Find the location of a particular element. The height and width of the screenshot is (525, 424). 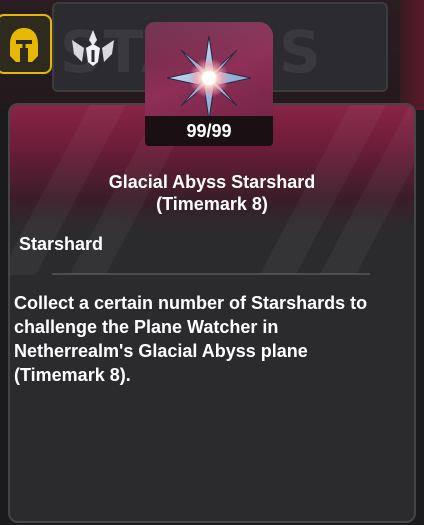

helmet-icon is located at coordinates (24, 45).